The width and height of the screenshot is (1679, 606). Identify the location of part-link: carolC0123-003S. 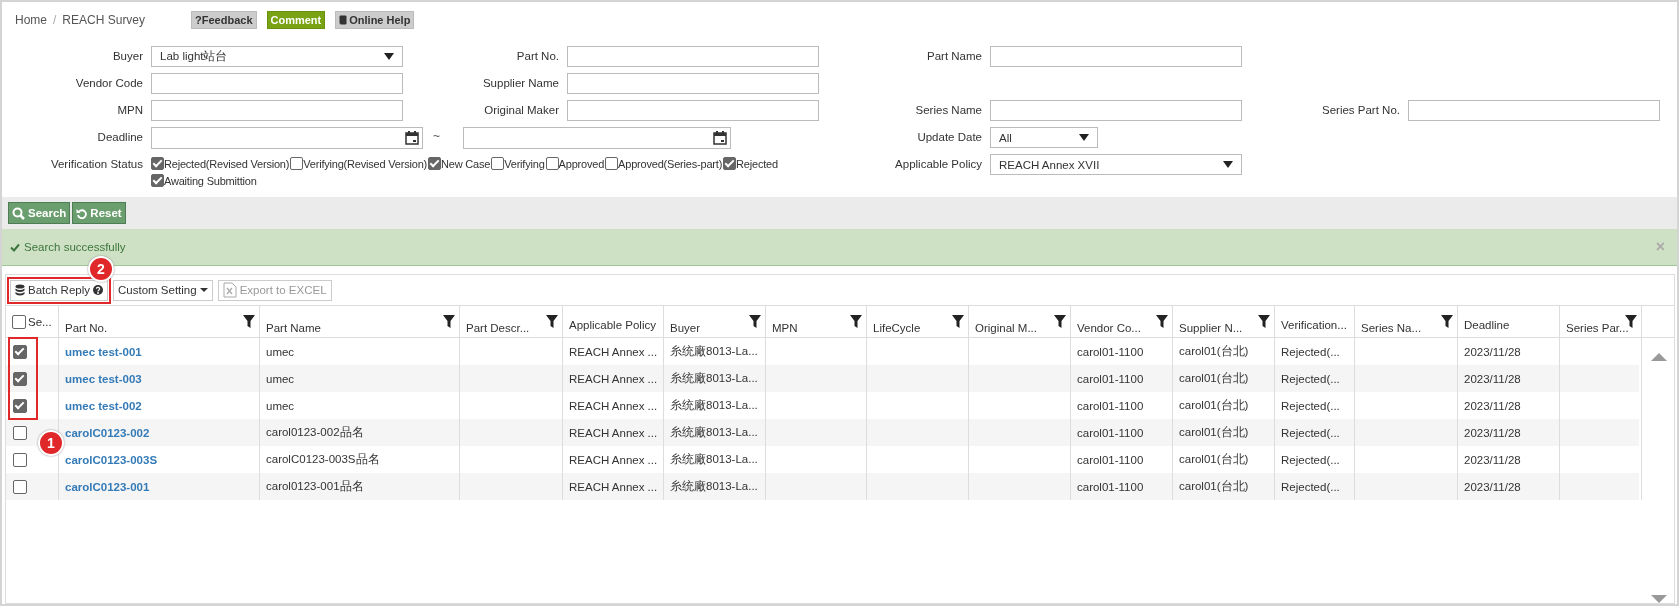
(111, 459).